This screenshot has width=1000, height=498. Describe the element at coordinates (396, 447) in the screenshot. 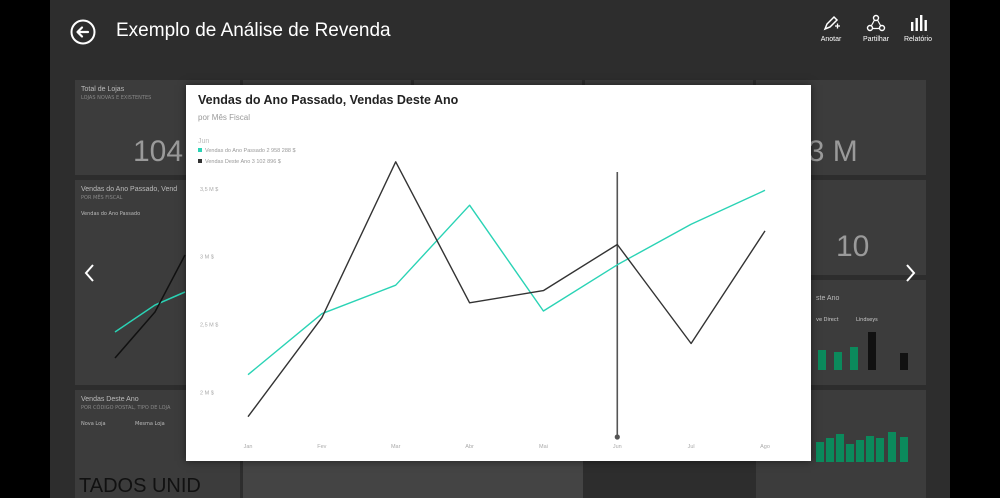

I see `x-tick-label: Mar` at that location.